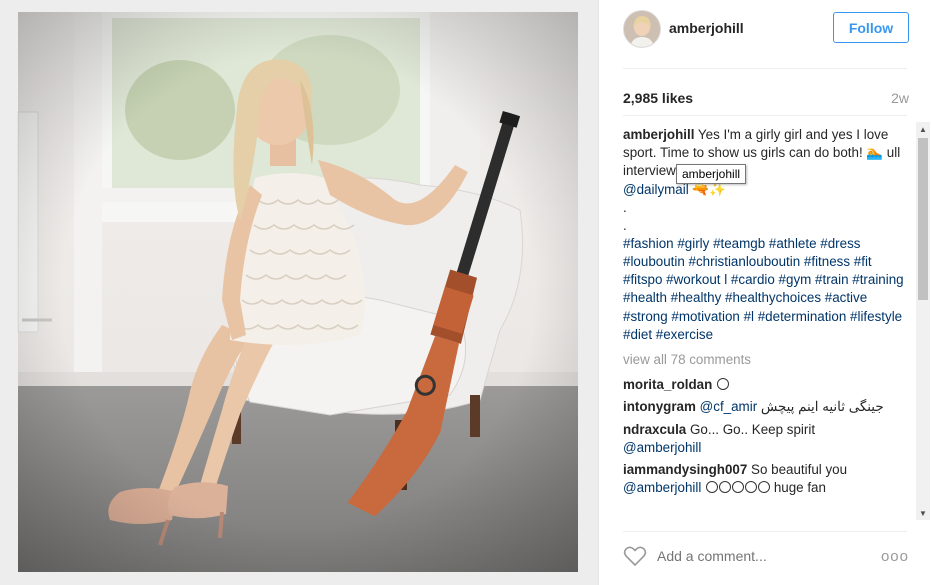  What do you see at coordinates (871, 27) in the screenshot?
I see `follow-button: Follow` at bounding box center [871, 27].